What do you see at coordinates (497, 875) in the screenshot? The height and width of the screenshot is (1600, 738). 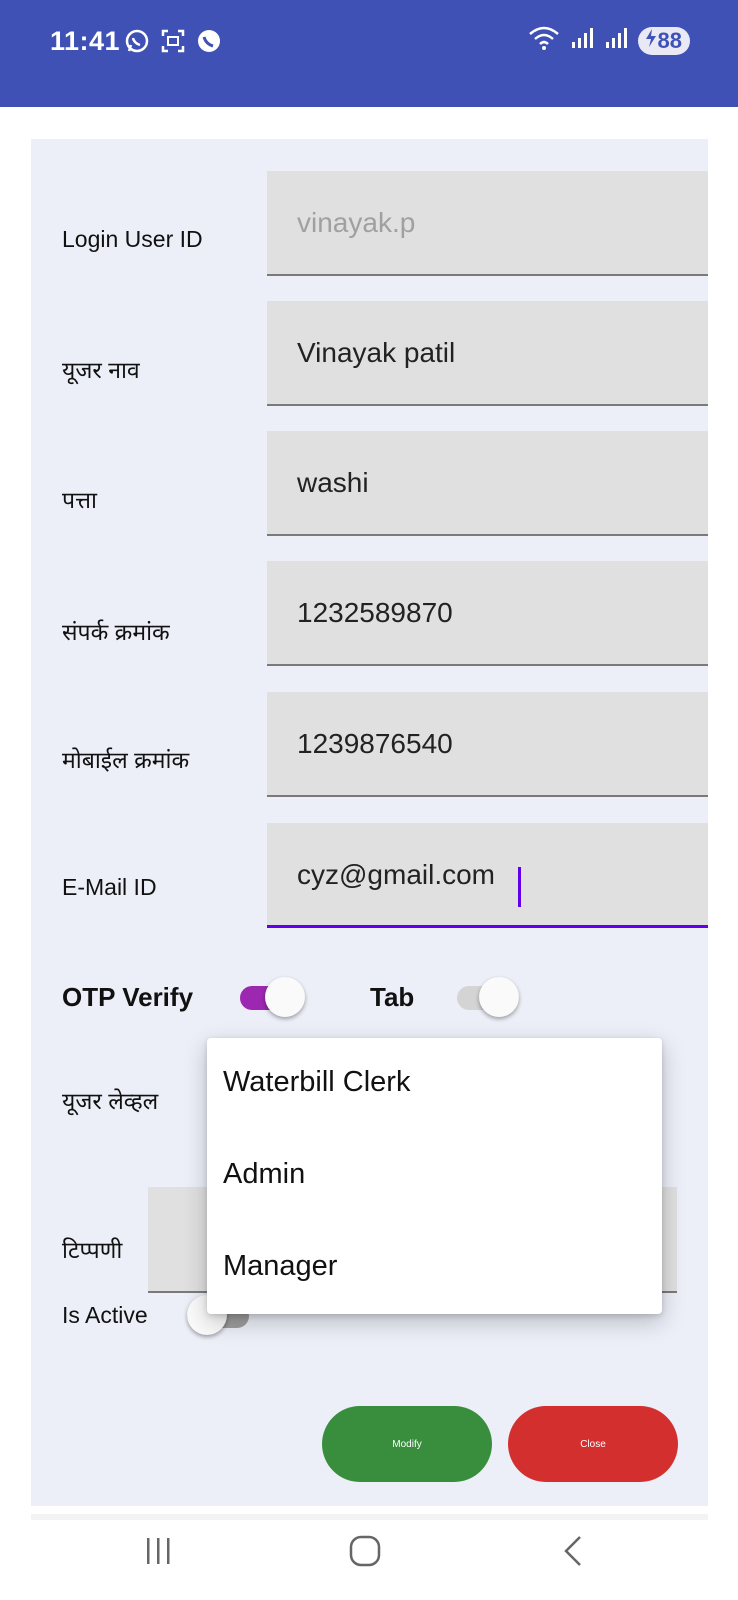 I see `email-input` at bounding box center [497, 875].